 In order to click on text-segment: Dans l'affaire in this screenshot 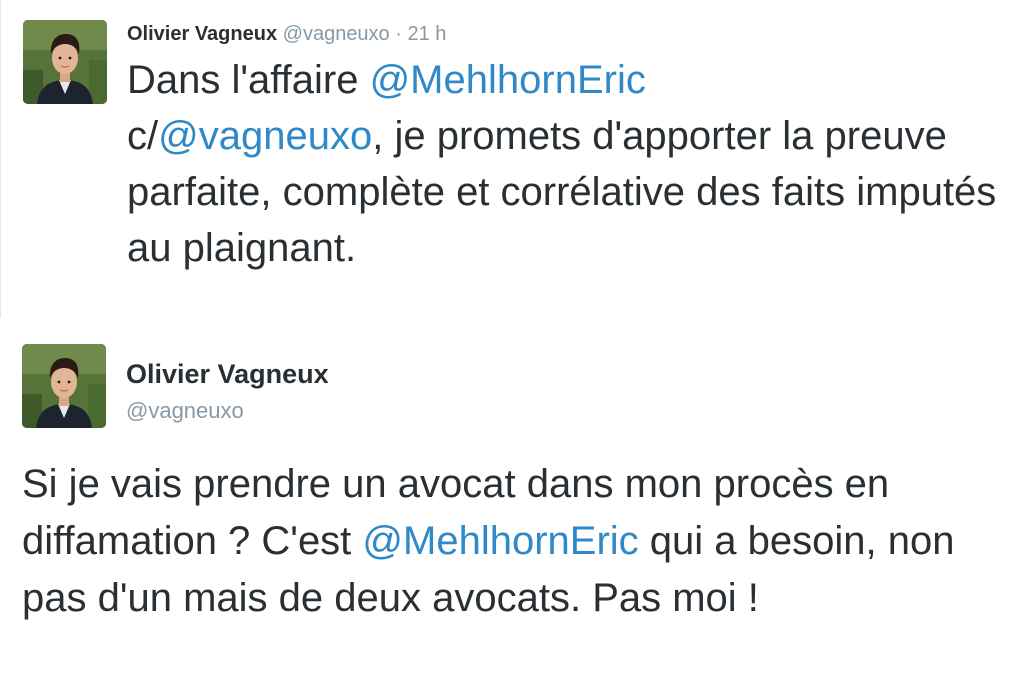, I will do `click(248, 80)`.